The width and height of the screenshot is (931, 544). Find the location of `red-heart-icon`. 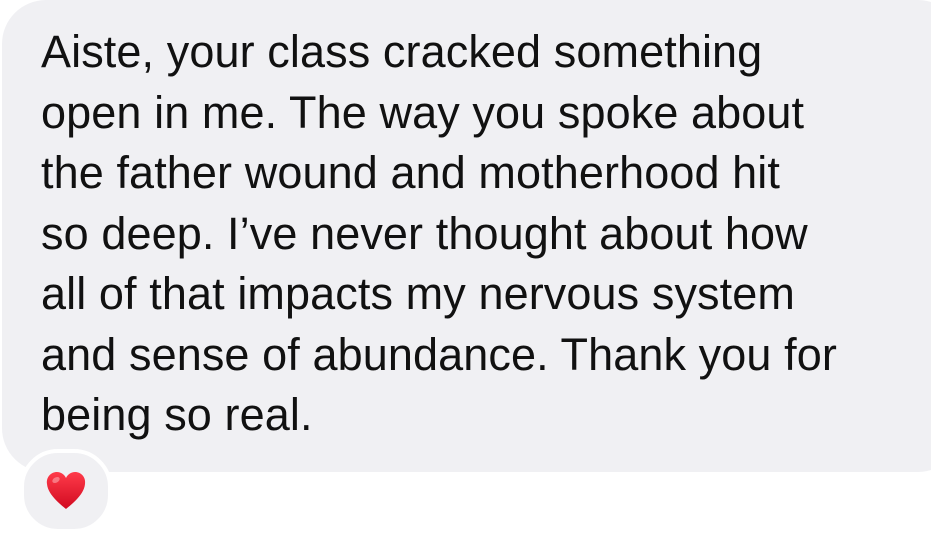

red-heart-icon is located at coordinates (66, 490).